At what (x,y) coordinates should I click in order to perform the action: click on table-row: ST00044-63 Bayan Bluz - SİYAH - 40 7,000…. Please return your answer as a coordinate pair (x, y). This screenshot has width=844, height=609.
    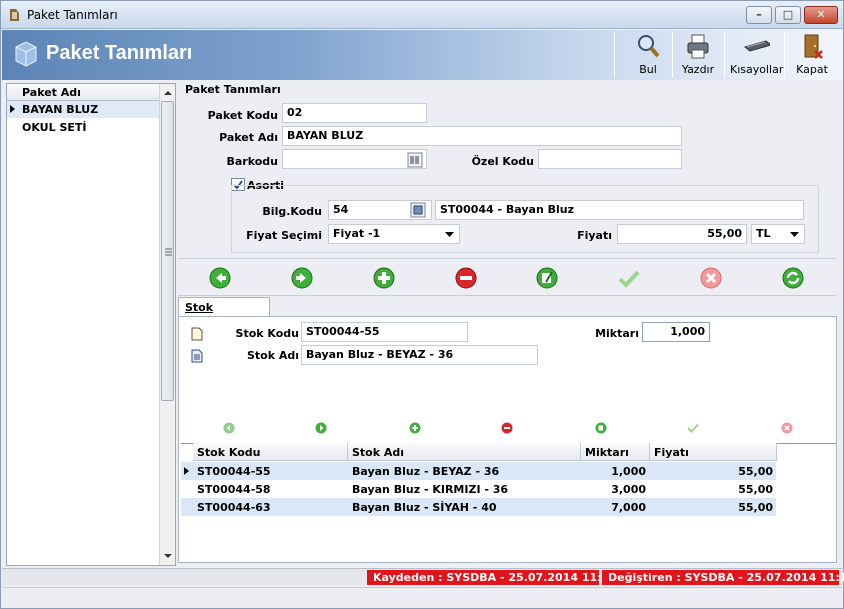
    Looking at the image, I should click on (478, 507).